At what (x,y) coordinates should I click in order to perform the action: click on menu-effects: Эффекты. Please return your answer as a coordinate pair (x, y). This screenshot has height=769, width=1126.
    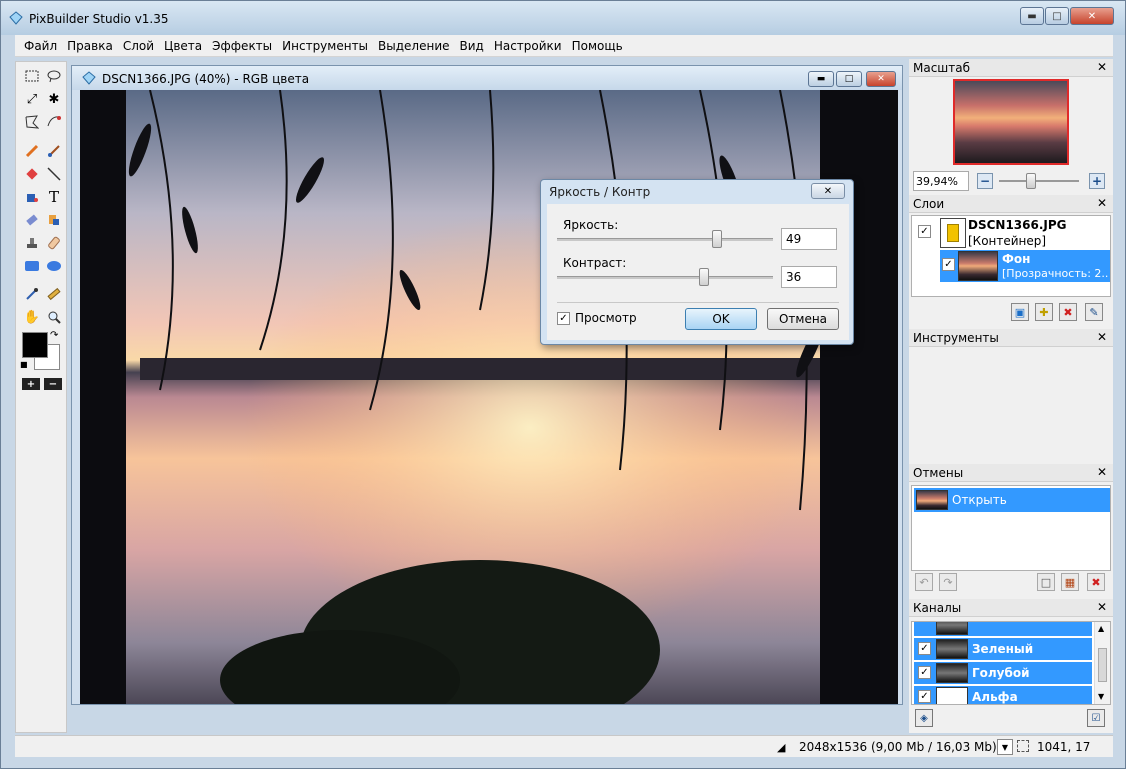
    Looking at the image, I should click on (242, 46).